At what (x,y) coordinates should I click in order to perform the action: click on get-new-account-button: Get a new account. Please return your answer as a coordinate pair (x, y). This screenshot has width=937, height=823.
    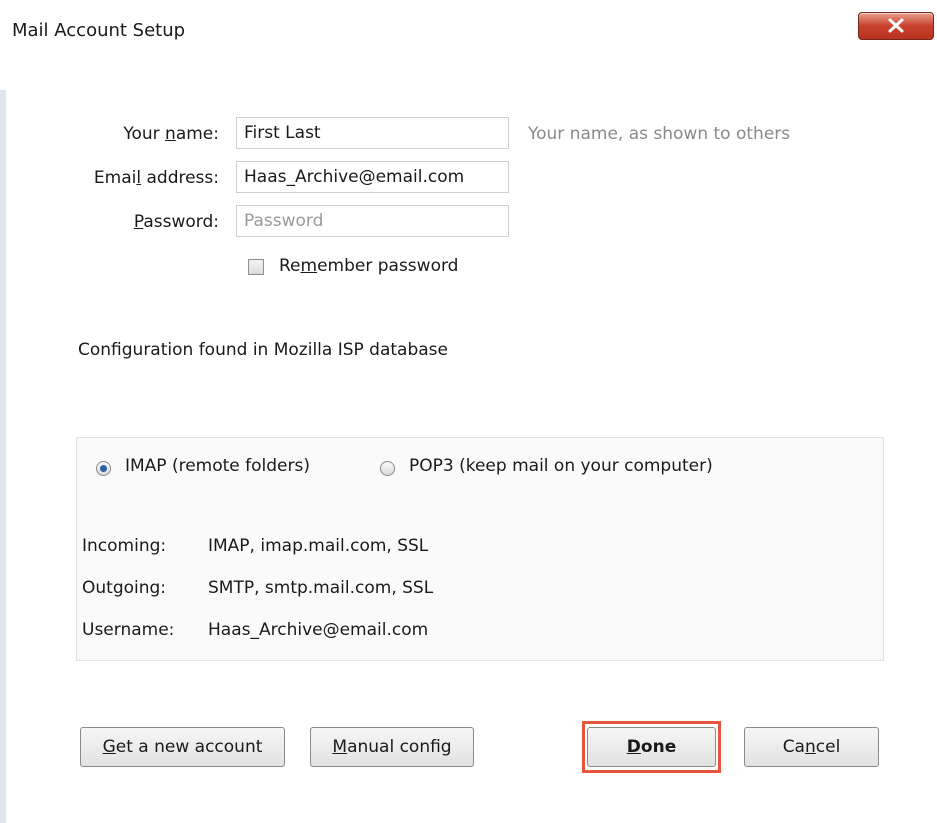
    Looking at the image, I should click on (182, 747).